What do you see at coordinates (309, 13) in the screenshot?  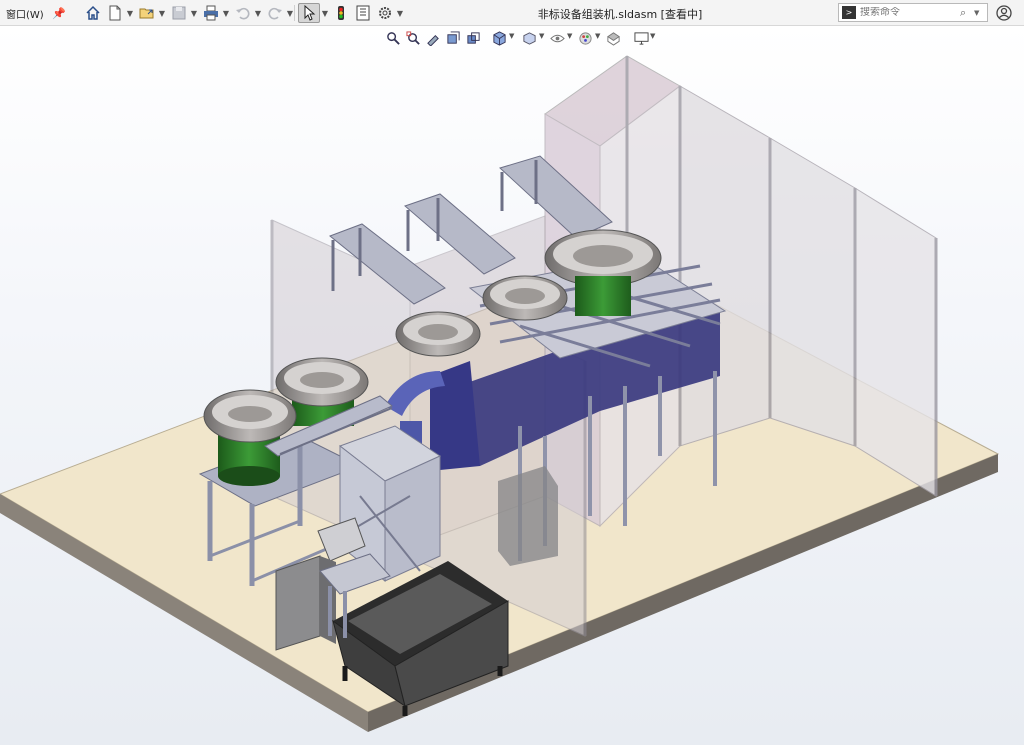 I see `select-cursor-icon` at bounding box center [309, 13].